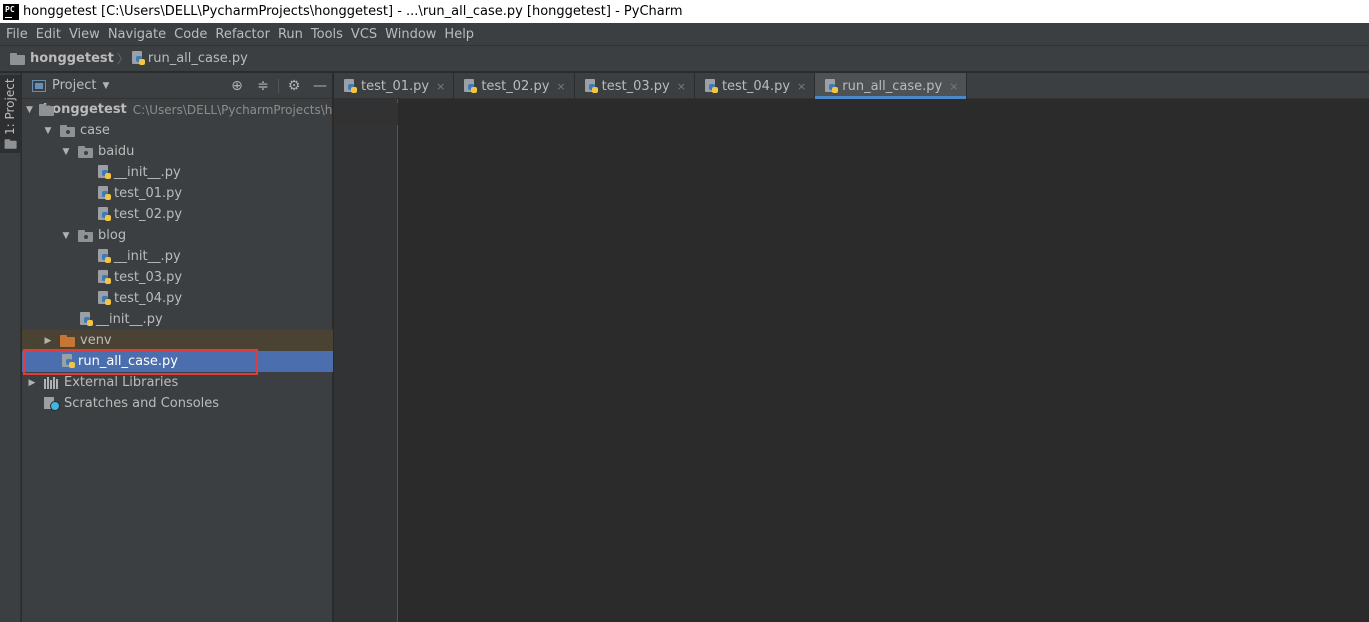 Image resolution: width=1369 pixels, height=622 pixels. I want to click on locate-file-icon: ⊕, so click(237, 86).